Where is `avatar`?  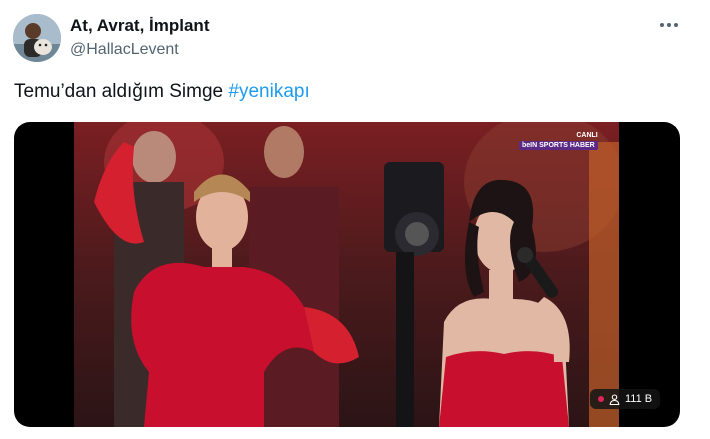 avatar is located at coordinates (37, 38).